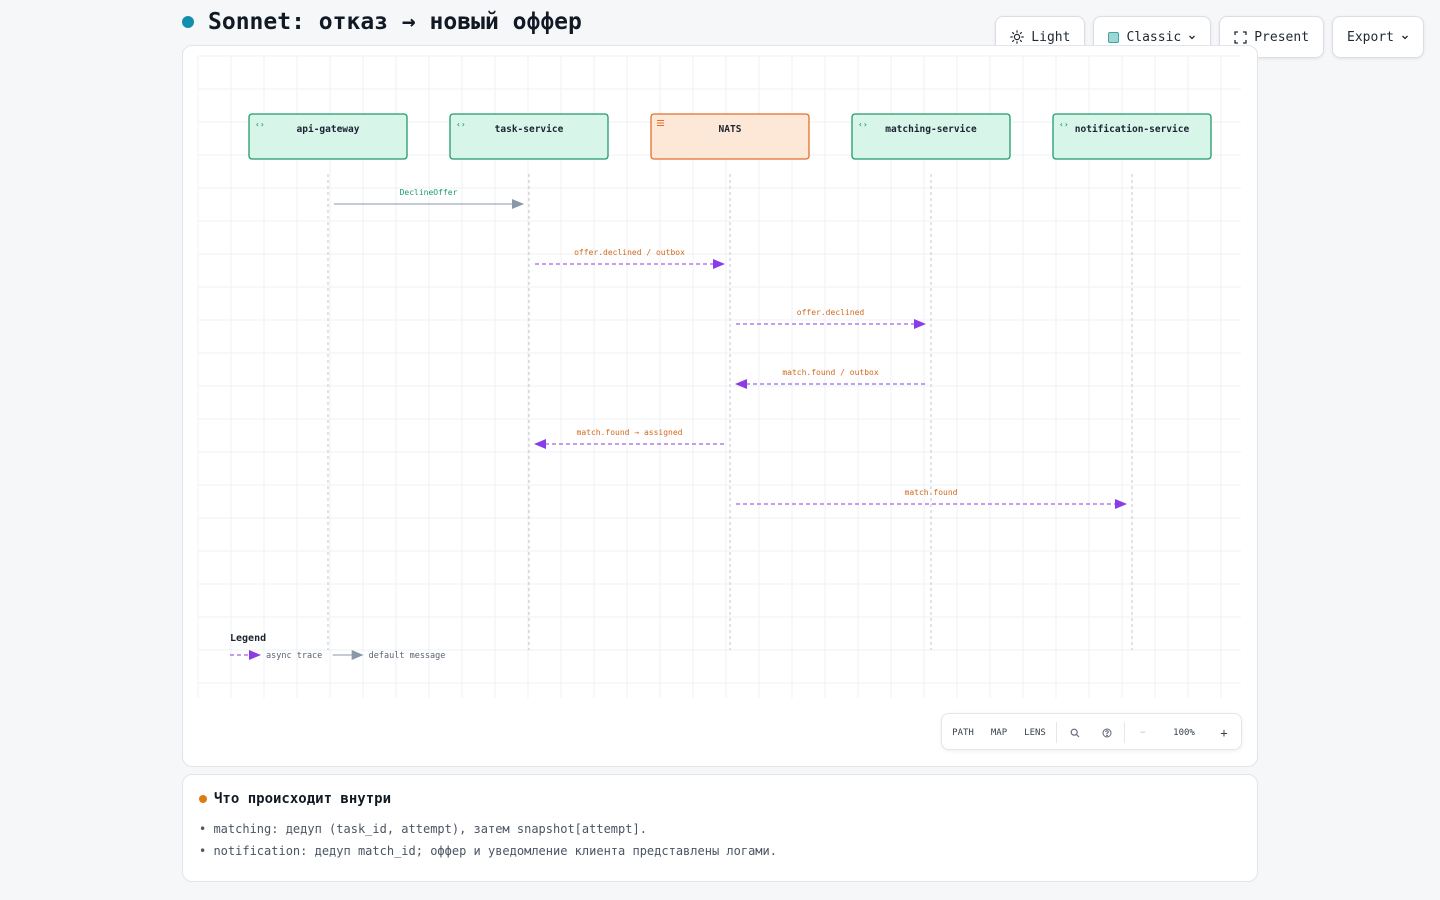  What do you see at coordinates (1370, 37) in the screenshot?
I see `export-label: Export` at bounding box center [1370, 37].